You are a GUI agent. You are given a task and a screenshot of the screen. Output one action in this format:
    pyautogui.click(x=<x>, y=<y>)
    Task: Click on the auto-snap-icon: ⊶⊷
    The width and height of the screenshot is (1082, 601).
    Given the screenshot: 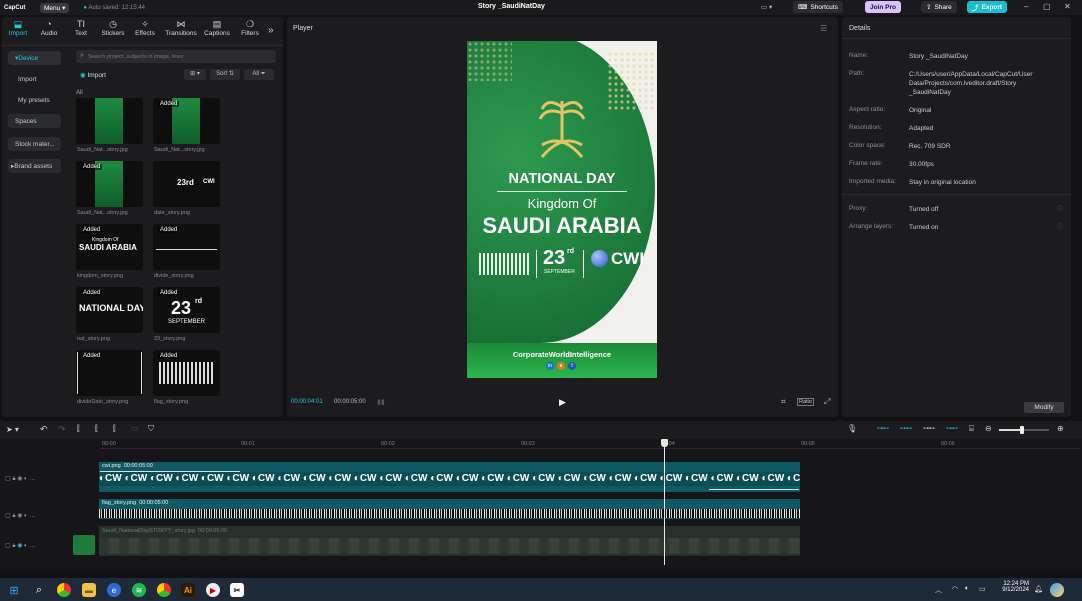 What is the action you would take?
    pyautogui.click(x=906, y=428)
    